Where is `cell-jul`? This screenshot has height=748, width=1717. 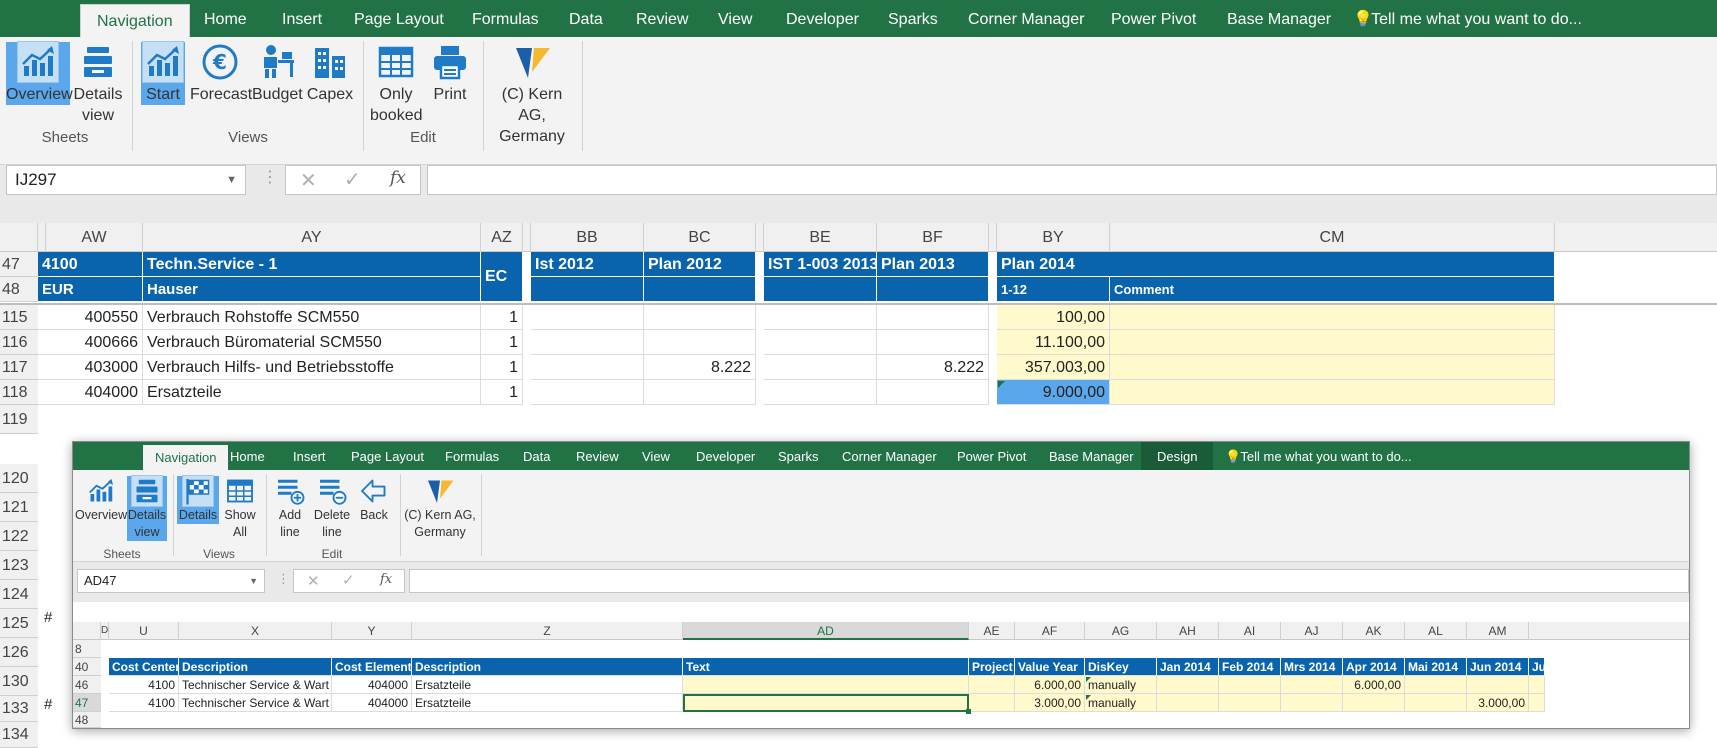 cell-jul is located at coordinates (1537, 685).